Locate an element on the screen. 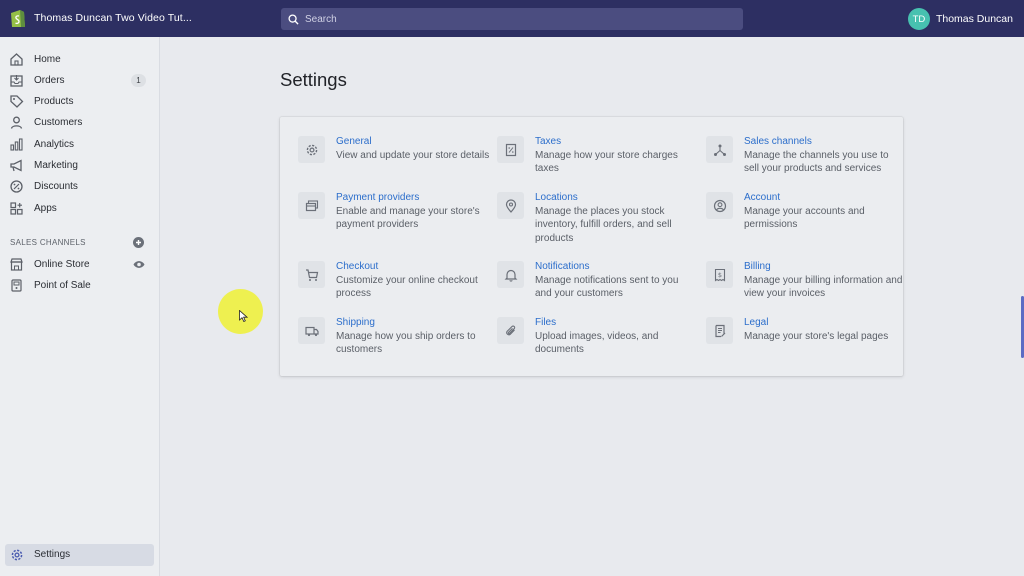  legal-icon is located at coordinates (719, 330).